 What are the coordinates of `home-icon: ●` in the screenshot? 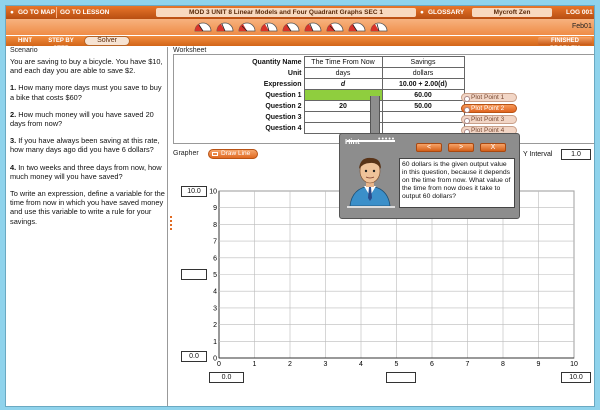 It's located at (12, 12).